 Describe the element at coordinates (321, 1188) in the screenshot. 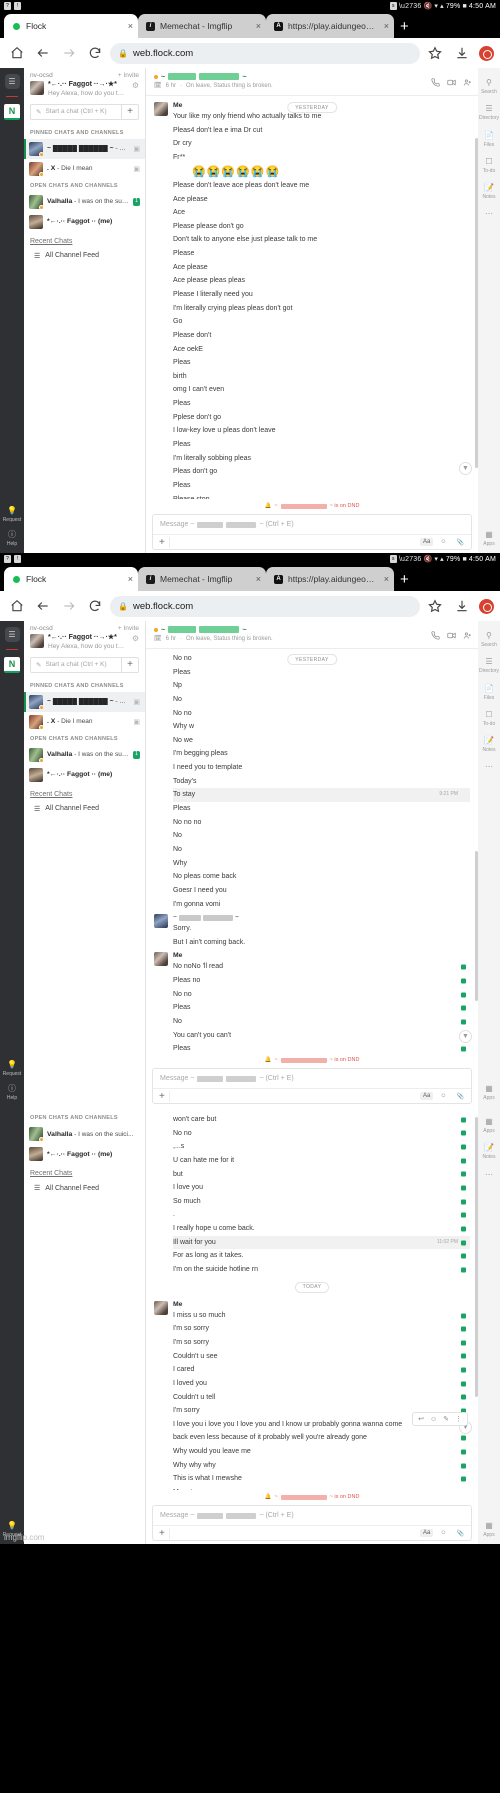

I see `message-line: I love you` at that location.